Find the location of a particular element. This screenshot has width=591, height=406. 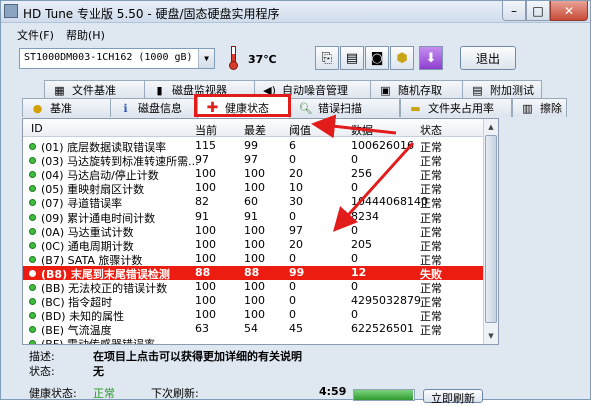

tab-file-benchmark: ▦ 文件基准 is located at coordinates (99, 89).